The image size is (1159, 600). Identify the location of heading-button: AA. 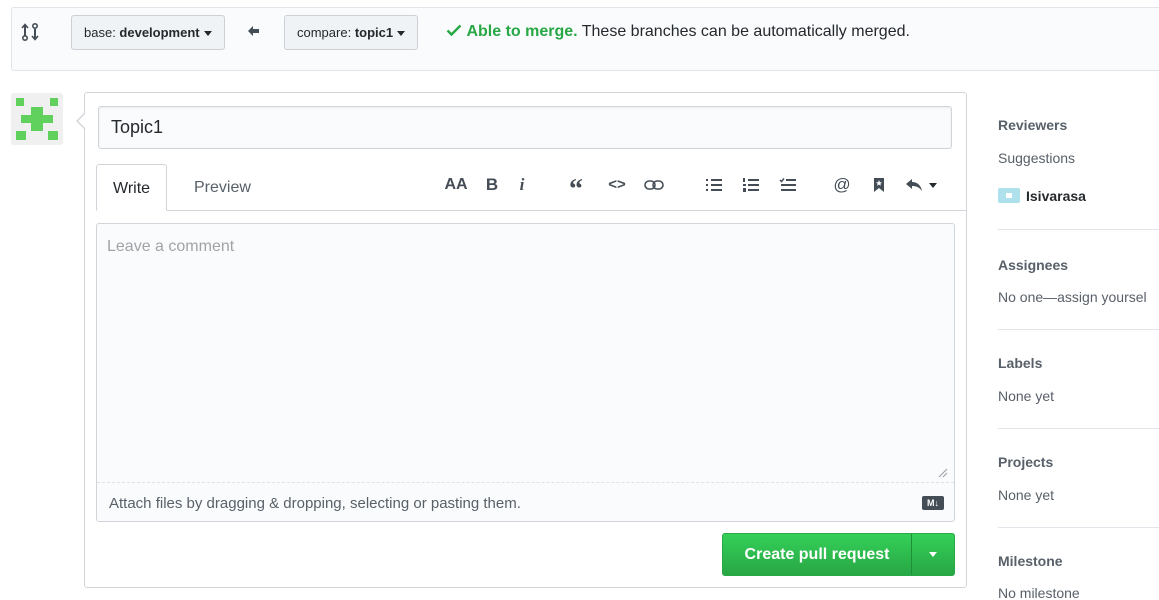
(456, 185).